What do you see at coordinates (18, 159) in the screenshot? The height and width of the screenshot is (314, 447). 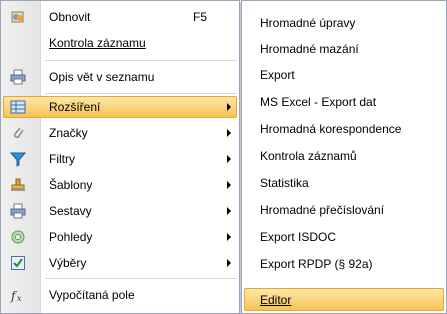 I see `funnel-icon` at bounding box center [18, 159].